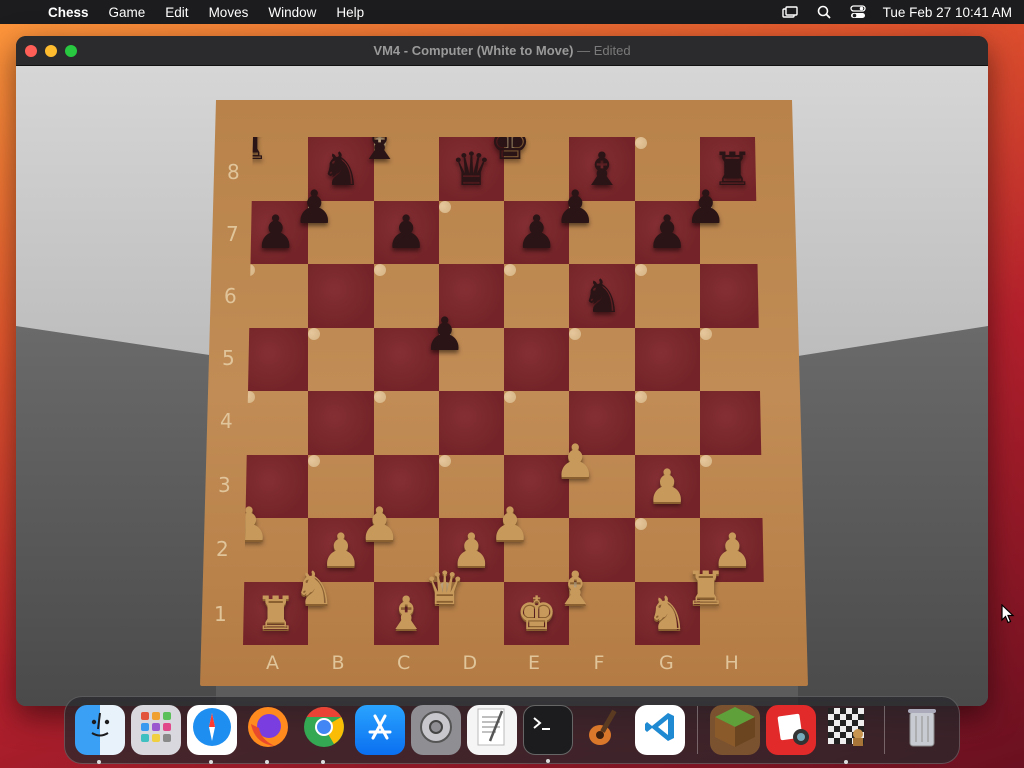 The width and height of the screenshot is (1024, 768). I want to click on zoom-button, so click(71, 51).